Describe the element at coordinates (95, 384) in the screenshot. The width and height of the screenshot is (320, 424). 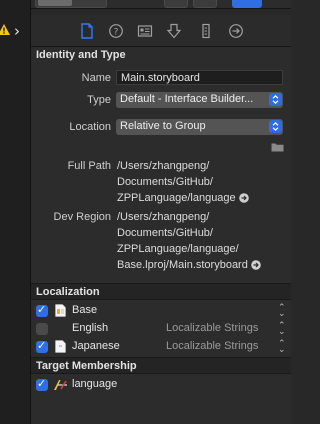
I see `target-label: language` at that location.